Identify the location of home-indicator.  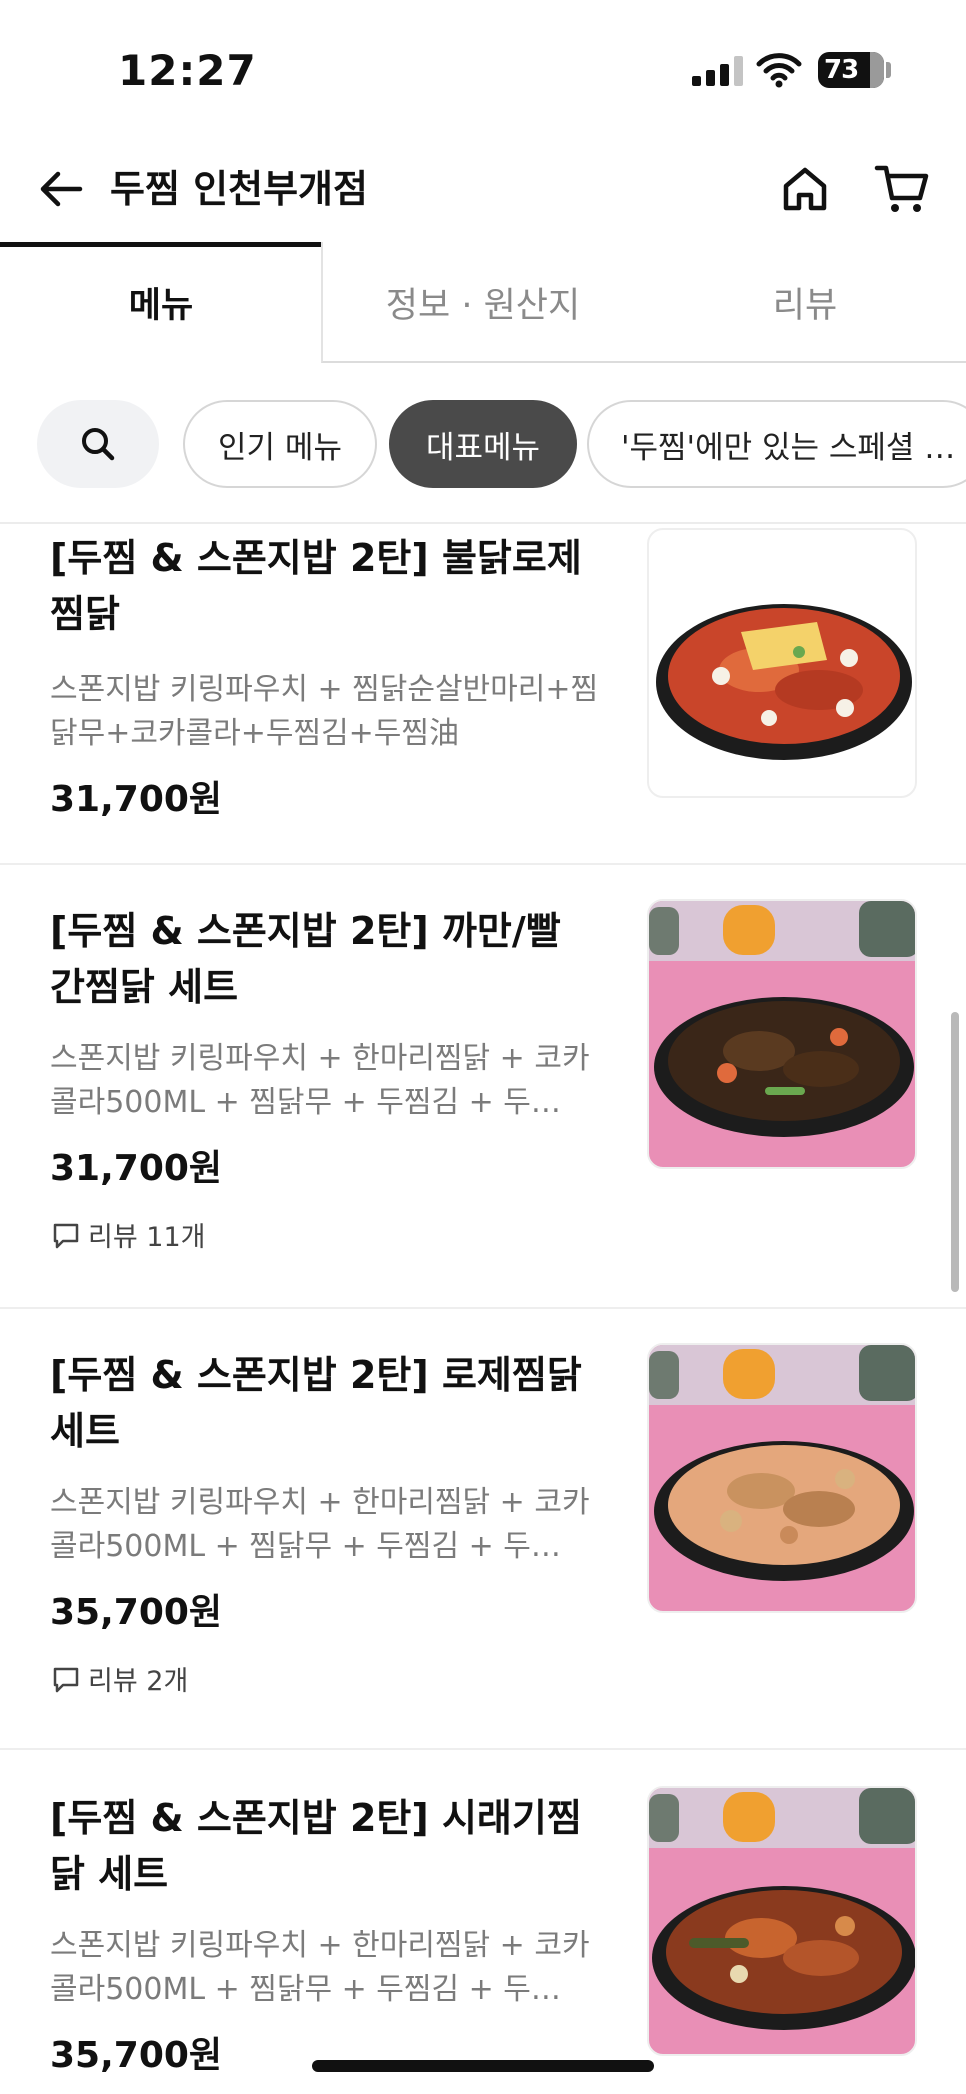
(483, 2066).